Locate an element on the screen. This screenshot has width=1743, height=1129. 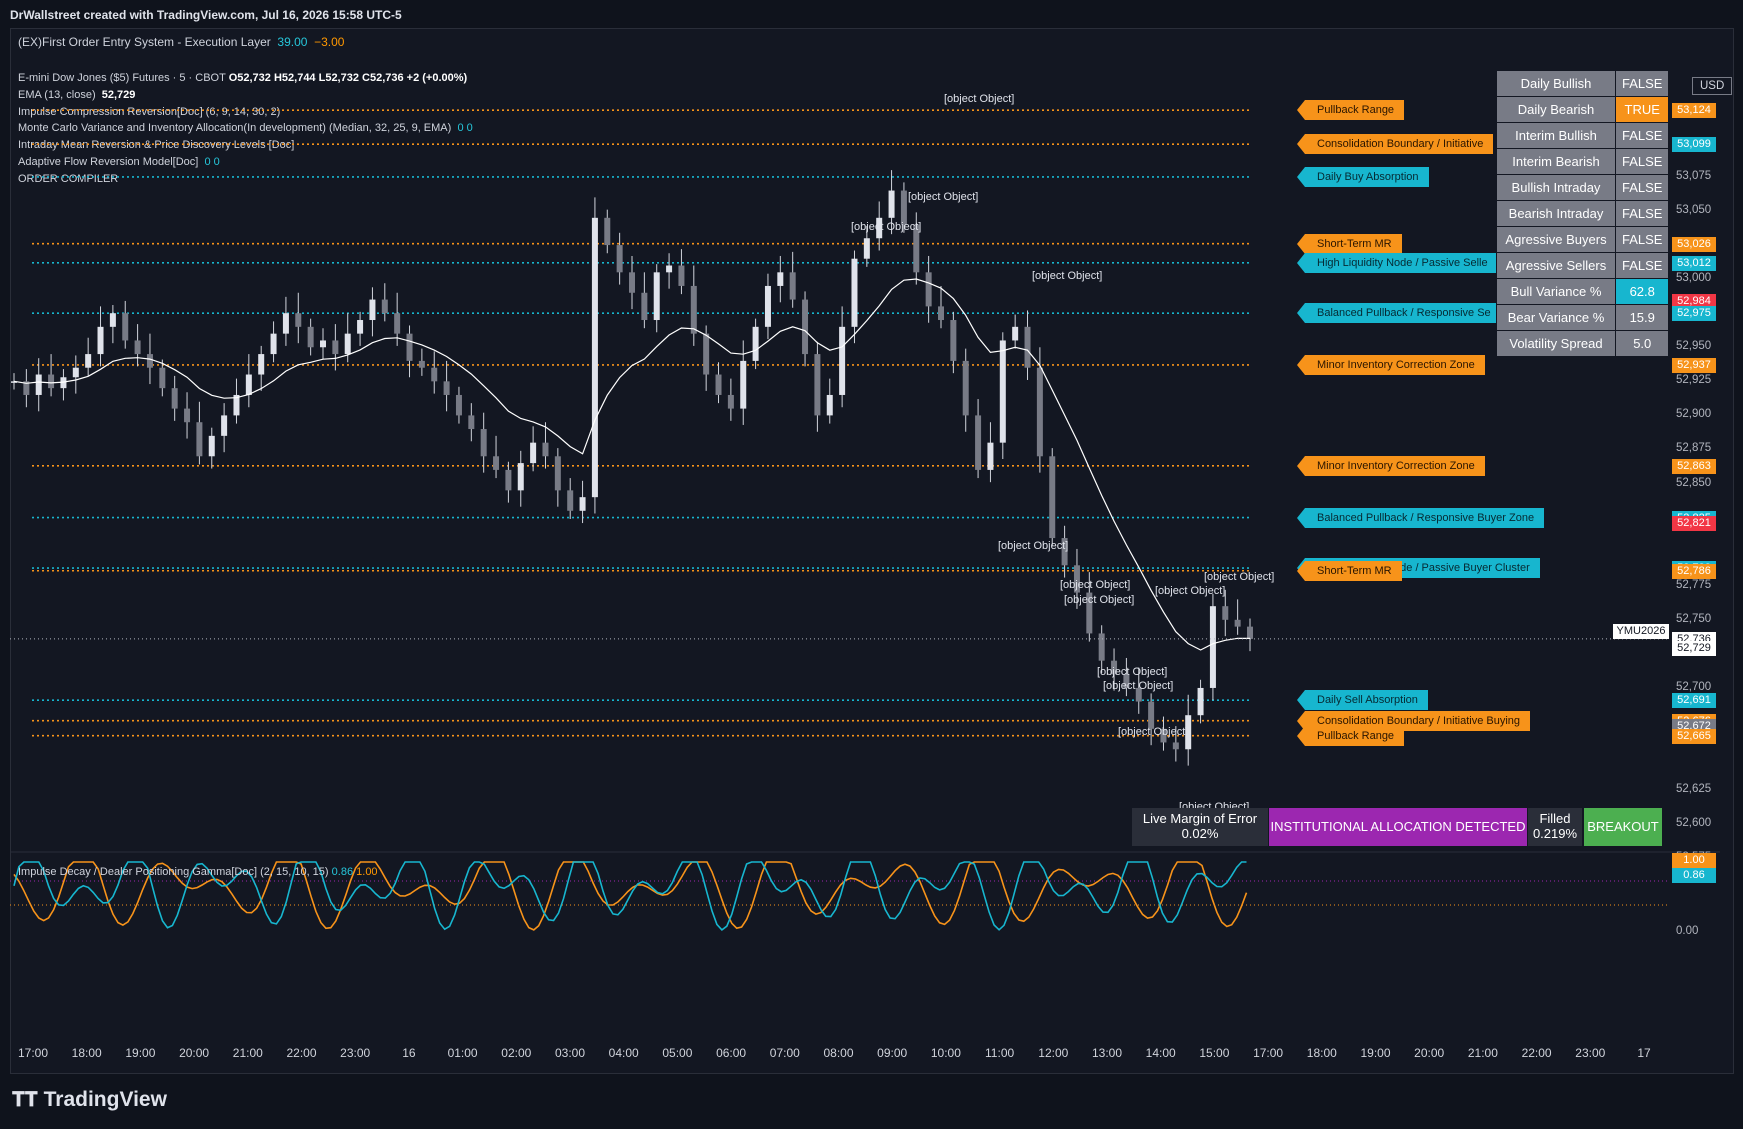
signal-row: Bearish Intraday FALSE is located at coordinates (1583, 213).